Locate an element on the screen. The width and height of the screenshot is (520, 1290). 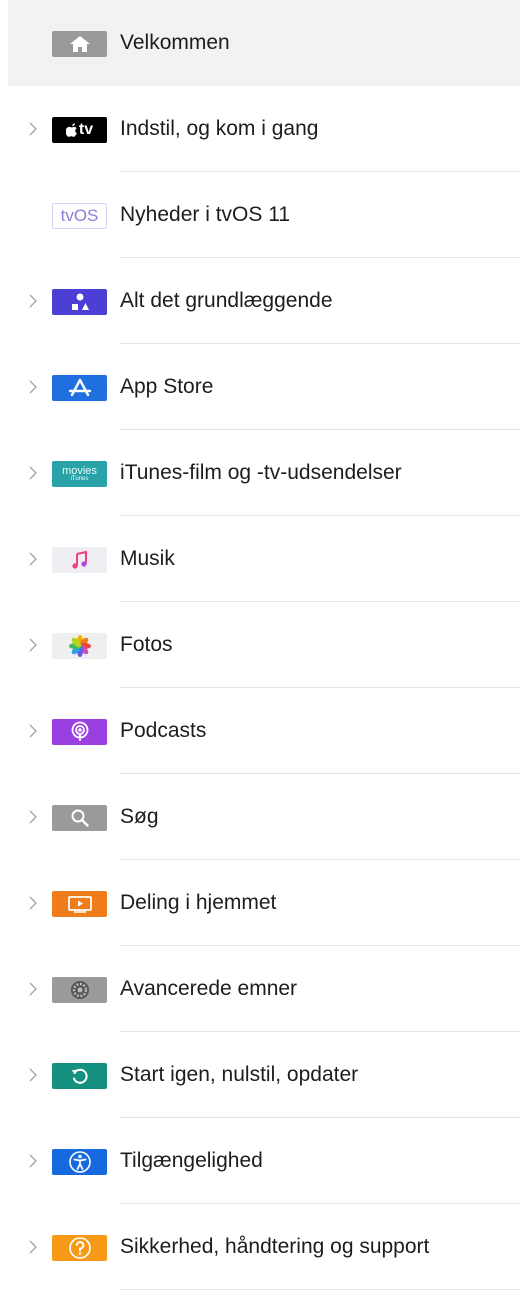
sidebar-item-alt-det-grundlaeggende: Alt det grundlæggende is located at coordinates (260, 301).